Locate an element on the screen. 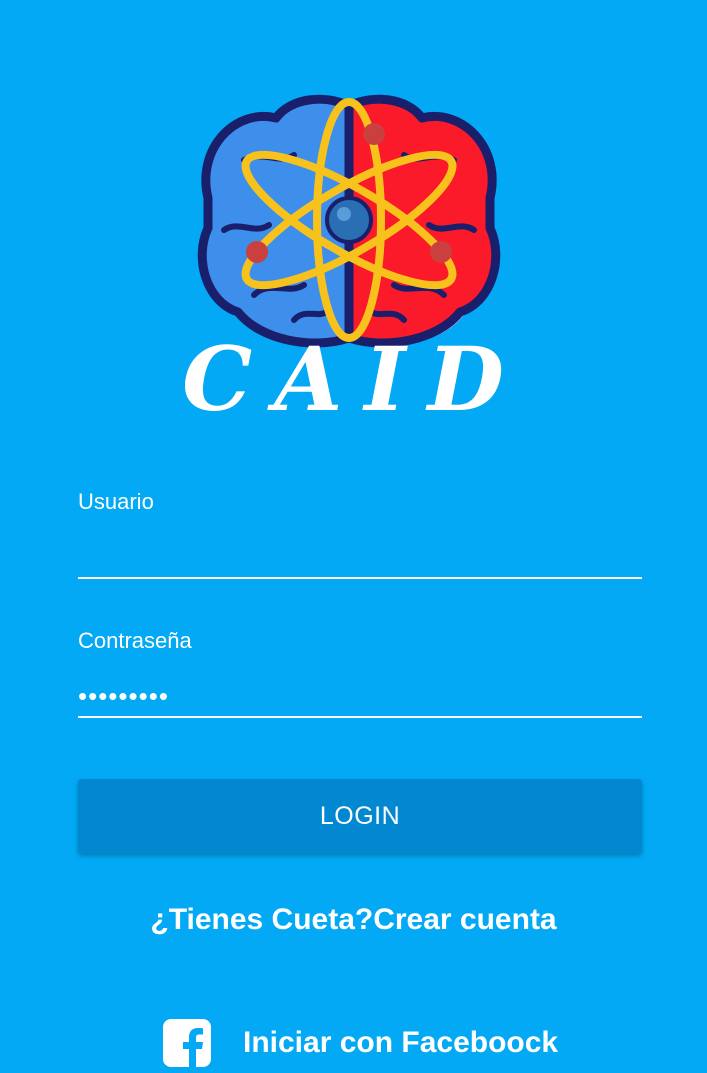 The width and height of the screenshot is (707, 1073). facebook-login-label: Iniciar con Faceboock is located at coordinates (401, 1042).